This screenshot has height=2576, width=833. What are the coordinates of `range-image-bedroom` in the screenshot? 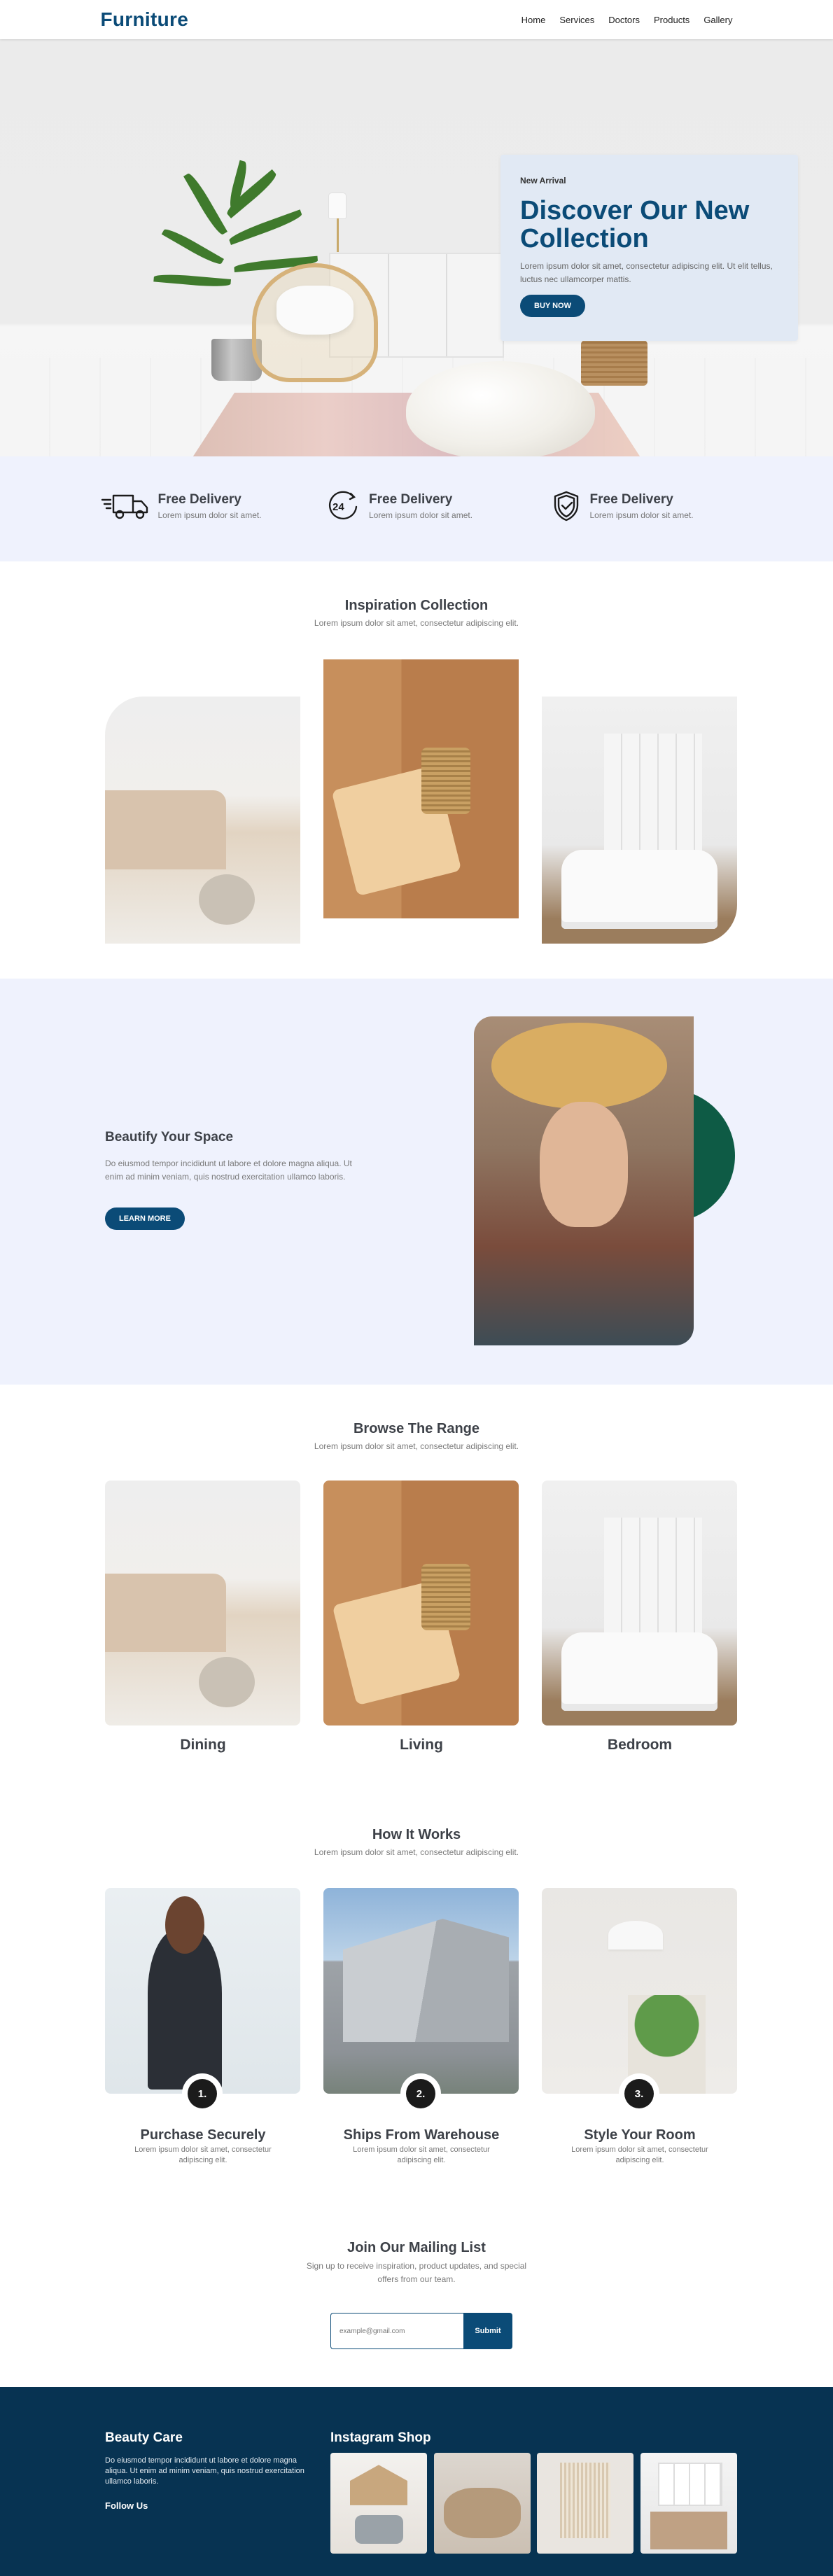 It's located at (639, 1603).